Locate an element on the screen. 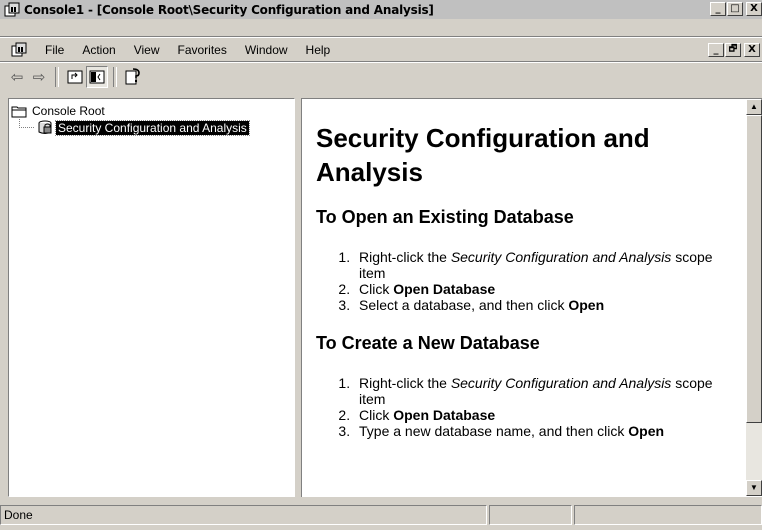 The image size is (762, 530). status-bar: Done is located at coordinates (381, 516).